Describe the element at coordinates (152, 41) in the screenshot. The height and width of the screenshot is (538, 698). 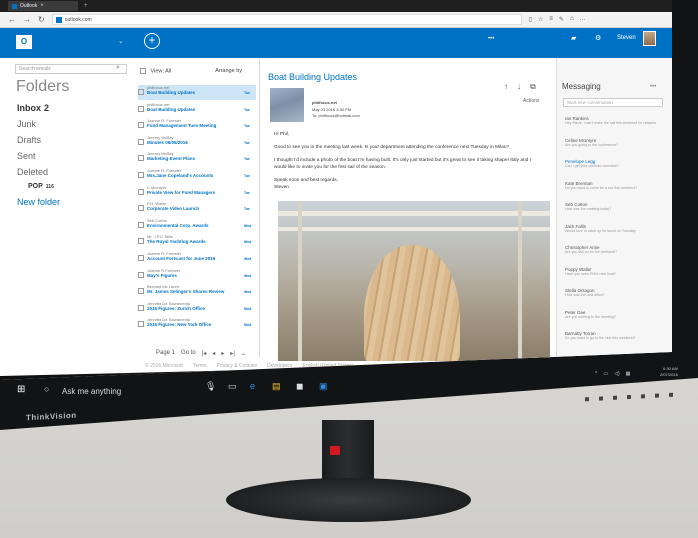
I see `new-mail-plus-icon: +` at that location.